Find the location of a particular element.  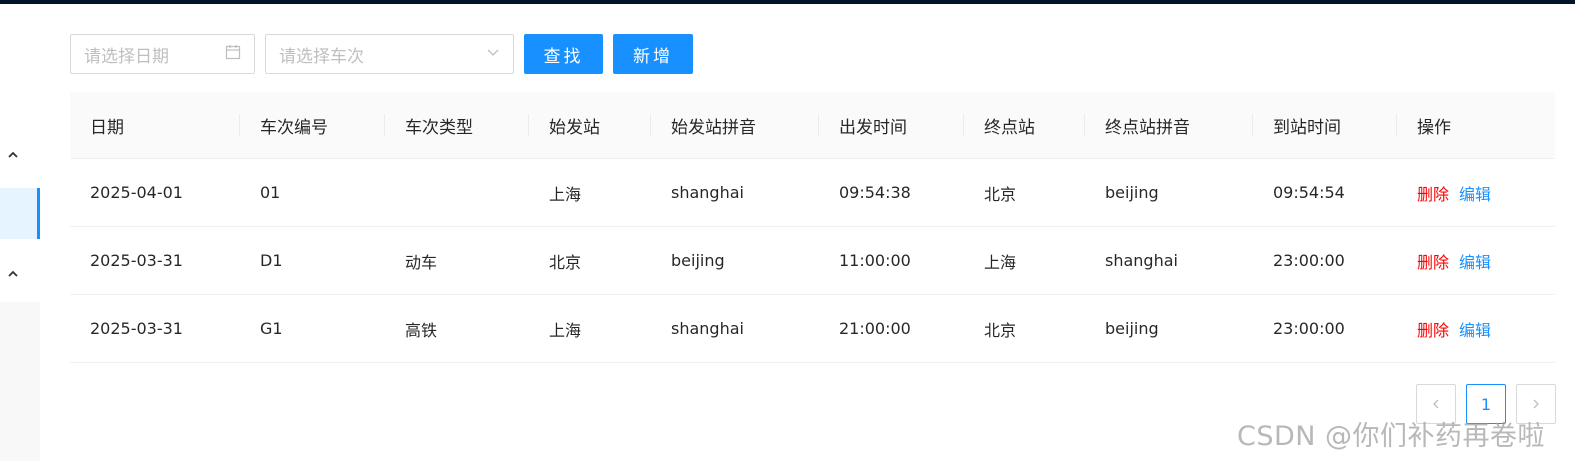

column-header: 始发站拼音 is located at coordinates (735, 125).